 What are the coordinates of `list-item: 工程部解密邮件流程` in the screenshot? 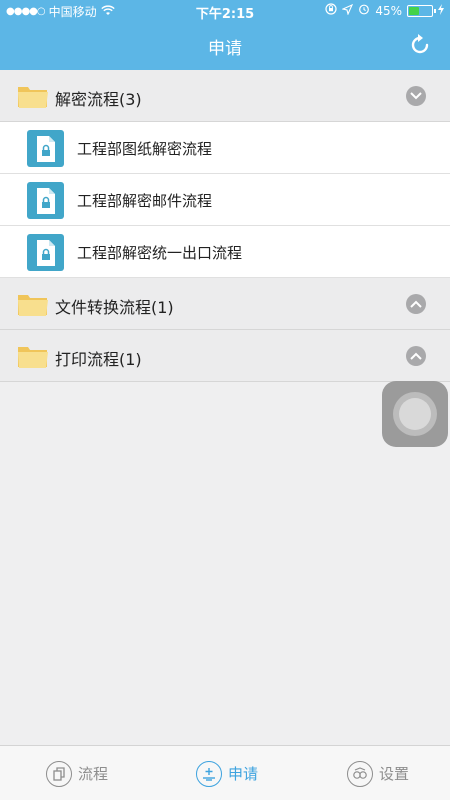 It's located at (225, 200).